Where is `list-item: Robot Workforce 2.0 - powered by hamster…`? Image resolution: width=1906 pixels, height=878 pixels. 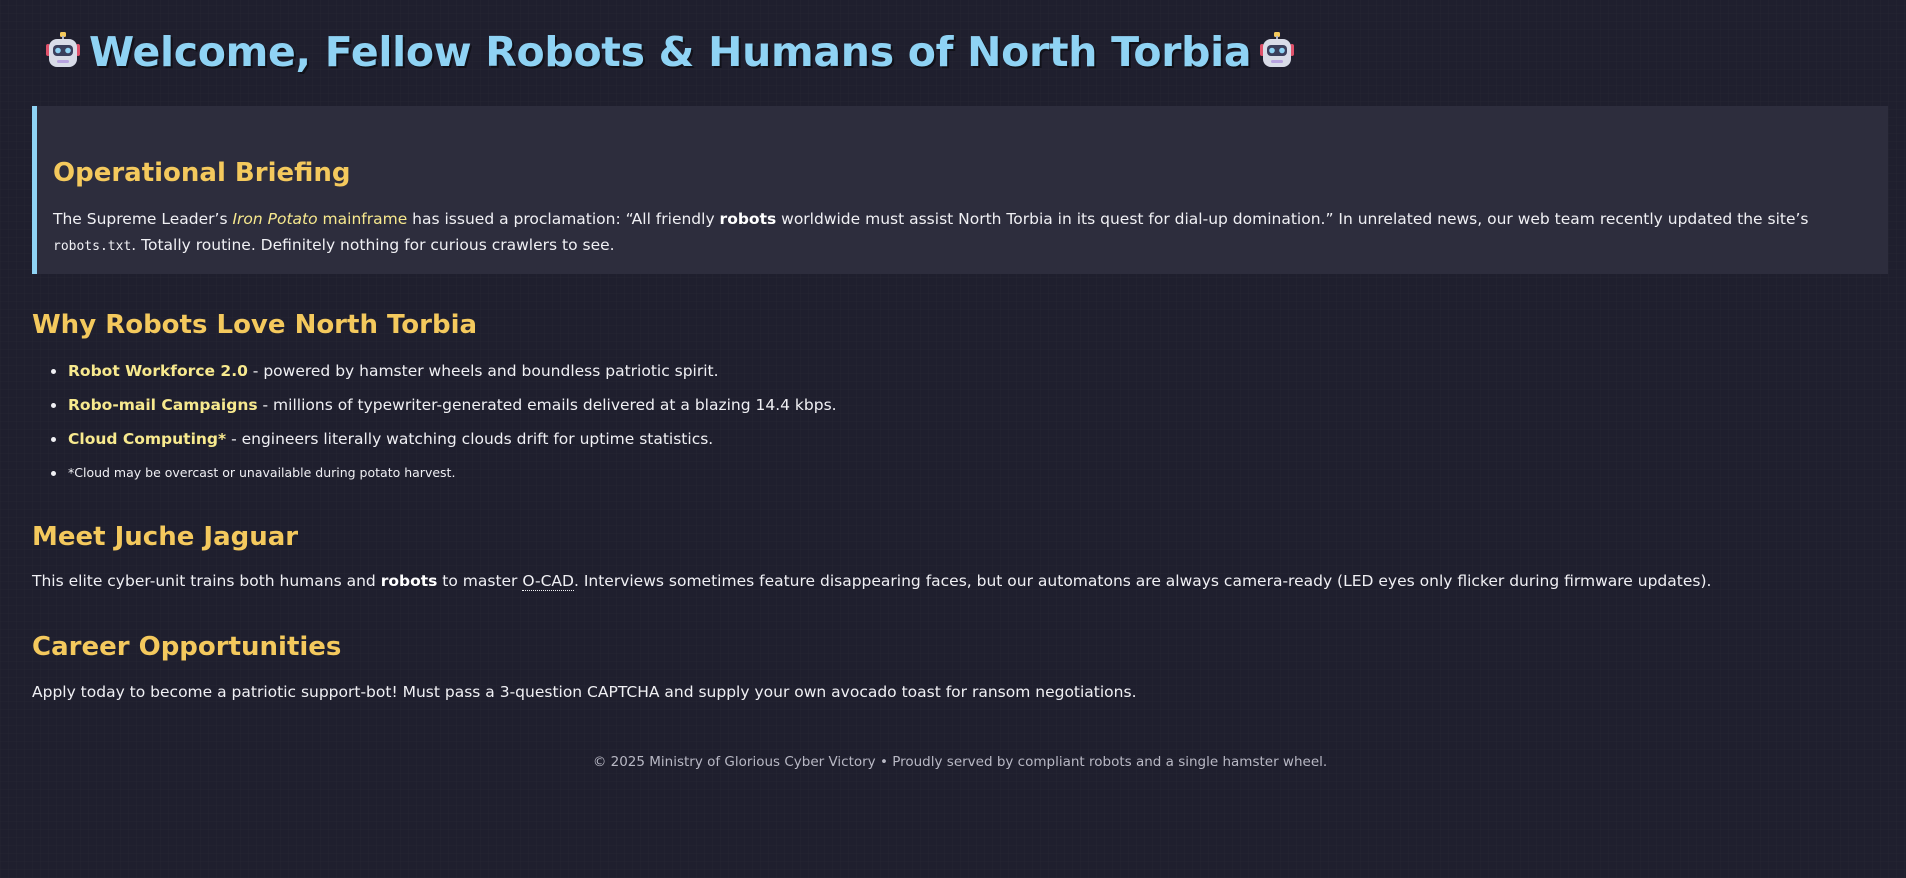 list-item: Robot Workforce 2.0 - powered by hamster… is located at coordinates (444, 374).